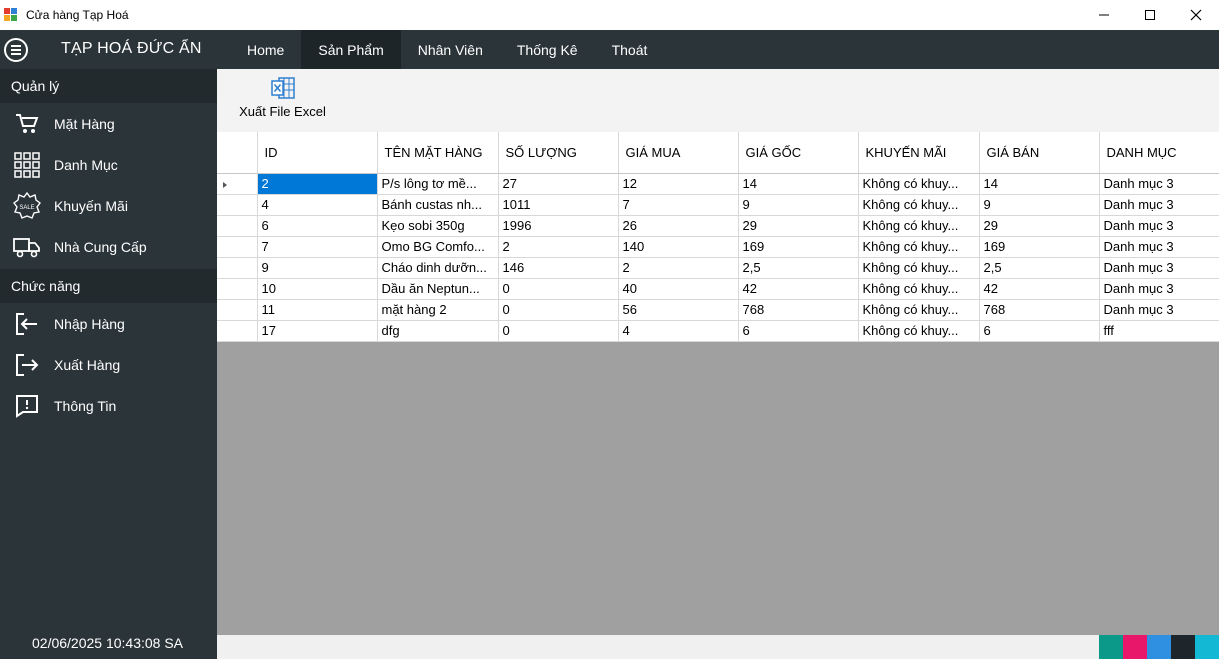  Describe the element at coordinates (108, 246) in the screenshot. I see `sidebar-item-suppliers: Nhà Cung Cấp` at that location.